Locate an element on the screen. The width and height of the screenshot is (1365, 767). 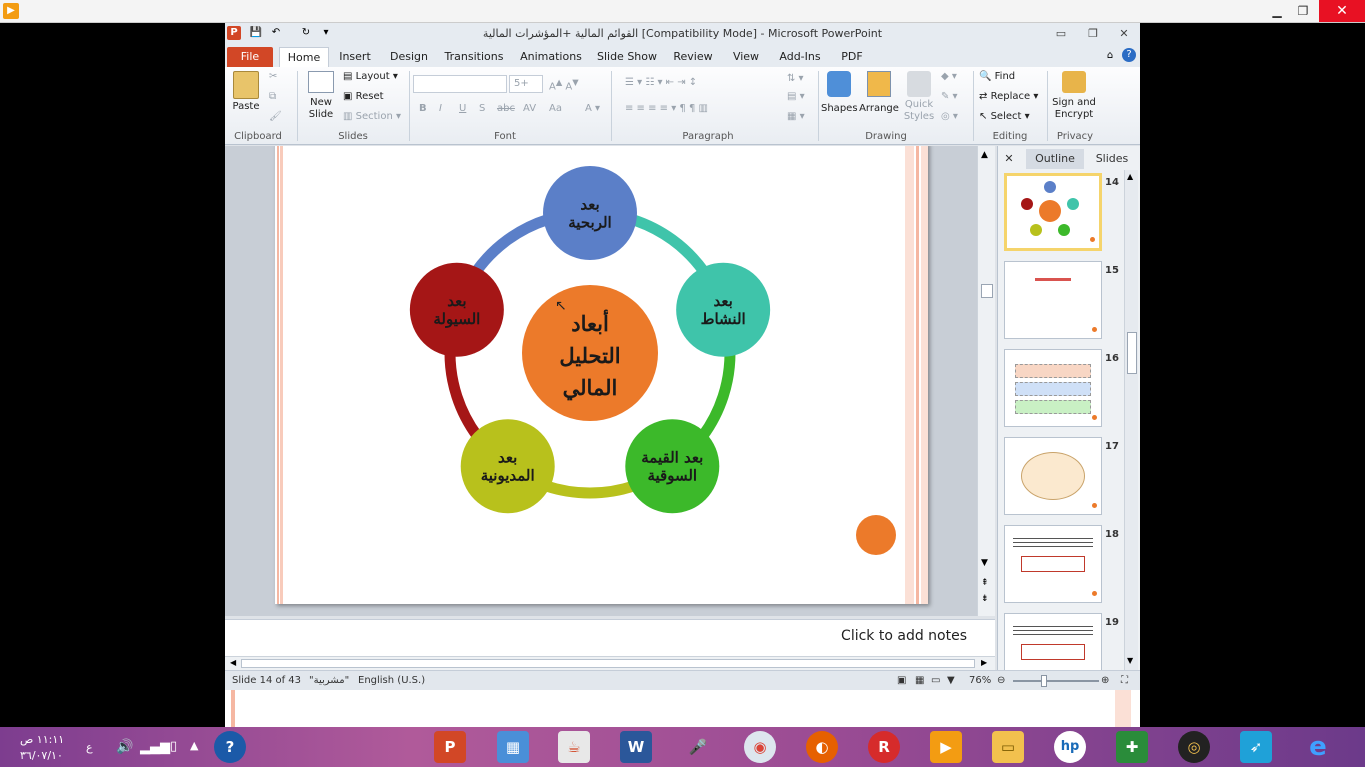
smartart-icon: ▦ ▾ is located at coordinates (796, 116).